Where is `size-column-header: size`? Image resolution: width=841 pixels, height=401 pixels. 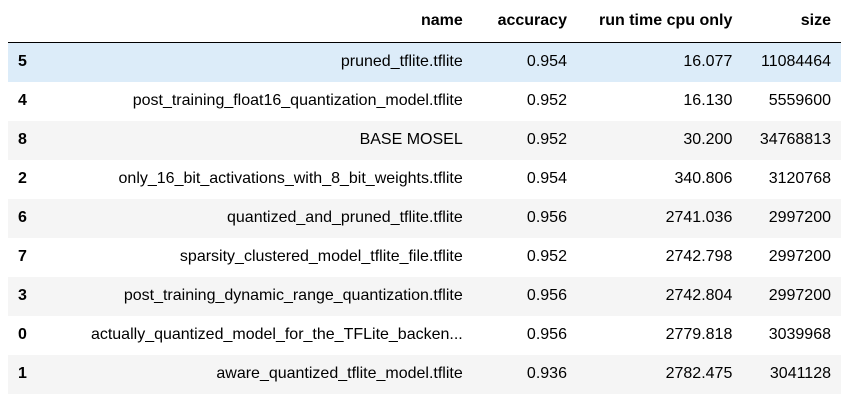 size-column-header: size is located at coordinates (791, 21).